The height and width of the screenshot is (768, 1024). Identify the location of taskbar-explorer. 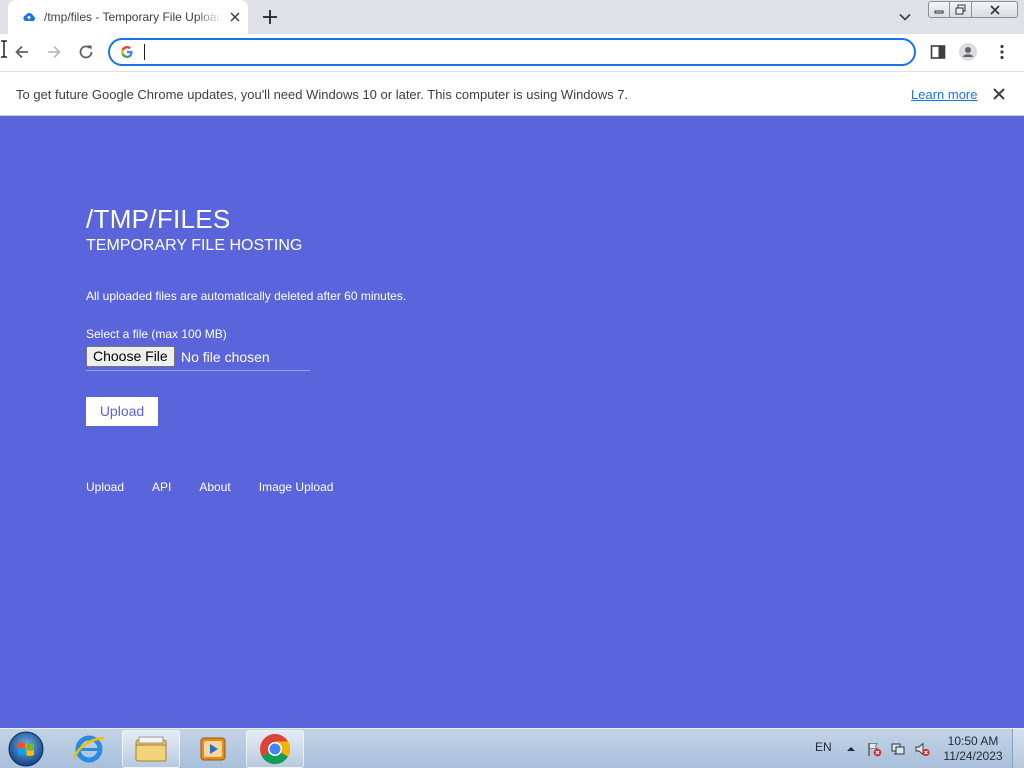
(151, 749).